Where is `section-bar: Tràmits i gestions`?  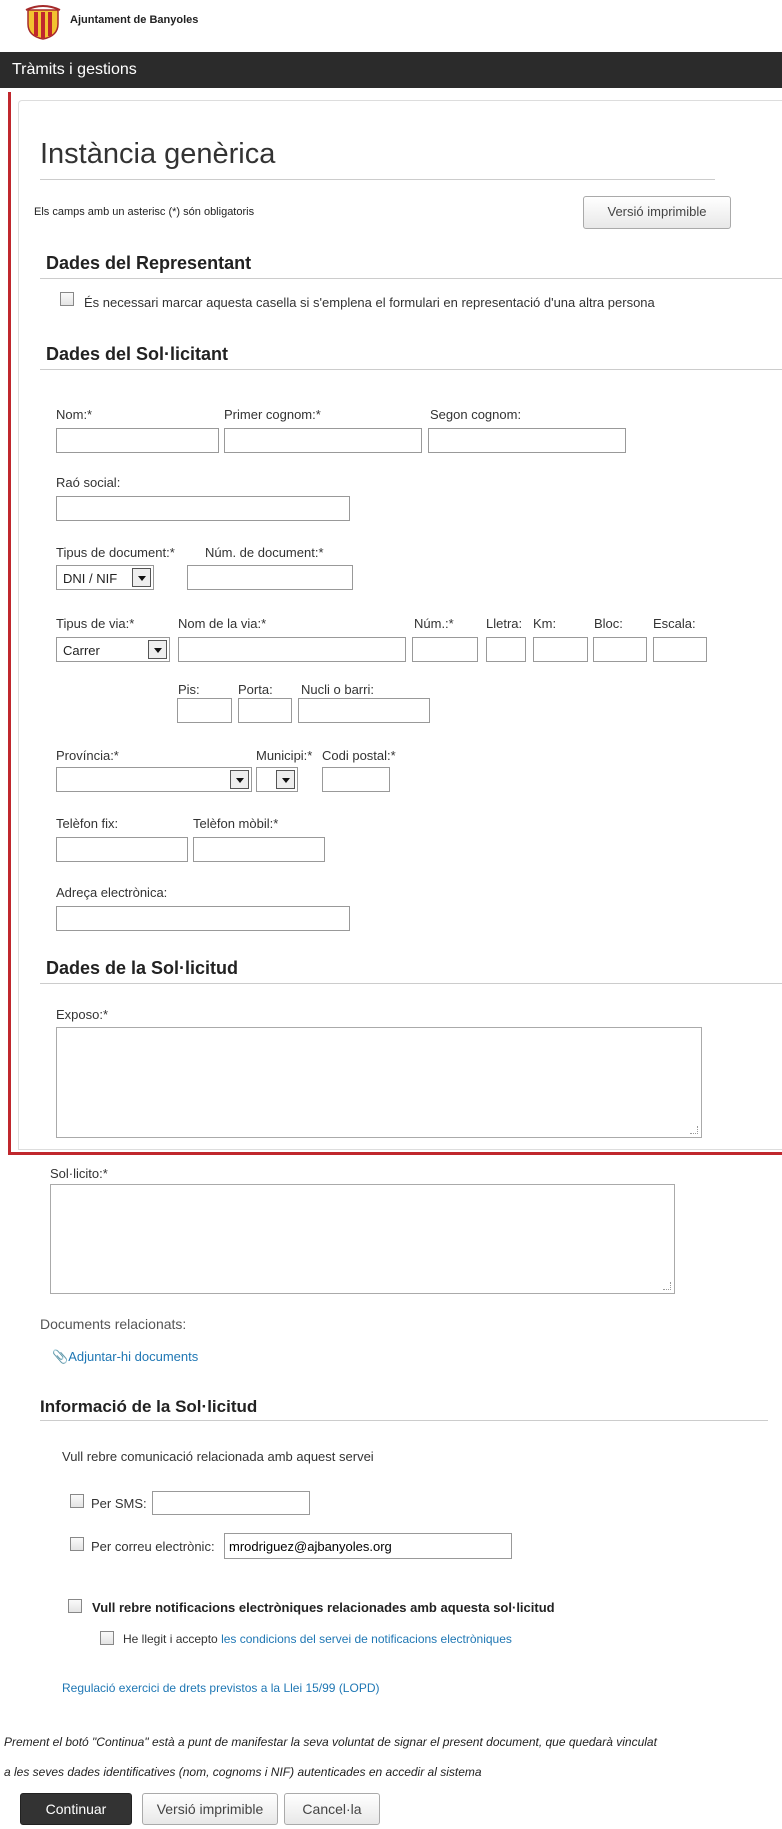 section-bar: Tràmits i gestions is located at coordinates (391, 70).